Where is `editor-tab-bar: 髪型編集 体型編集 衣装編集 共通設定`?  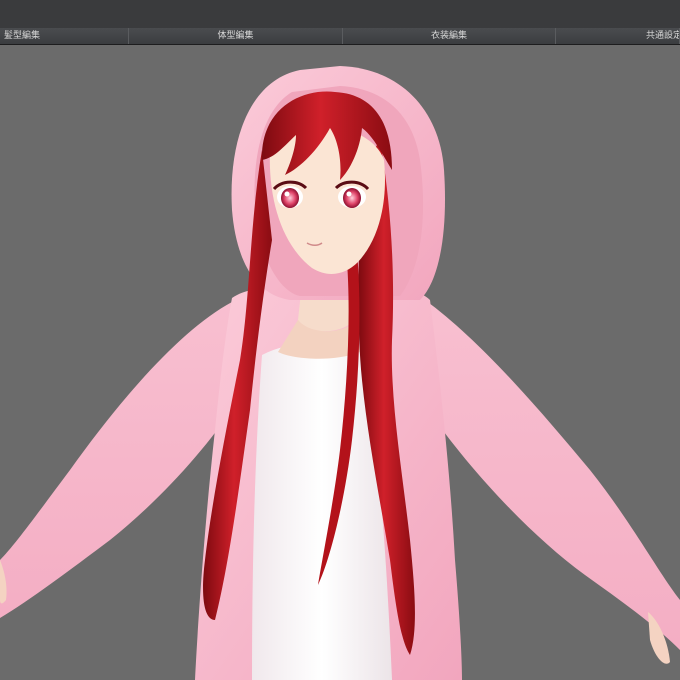 editor-tab-bar: 髪型編集 体型編集 衣装編集 共通設定 is located at coordinates (340, 36).